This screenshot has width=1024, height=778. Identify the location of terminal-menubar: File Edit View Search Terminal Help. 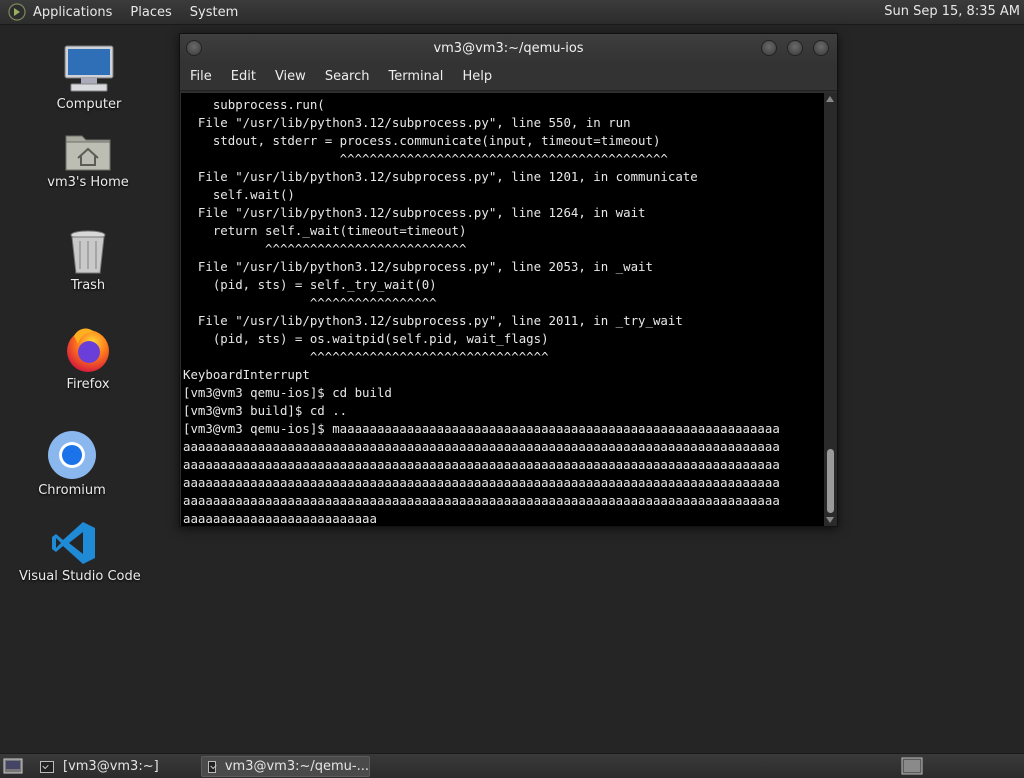
(508, 77).